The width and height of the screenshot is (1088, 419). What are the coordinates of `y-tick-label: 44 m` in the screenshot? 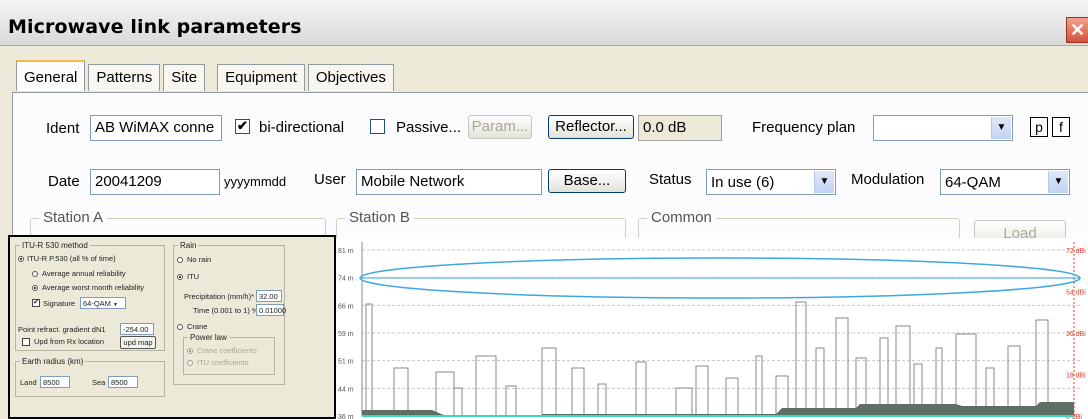 It's located at (346, 389).